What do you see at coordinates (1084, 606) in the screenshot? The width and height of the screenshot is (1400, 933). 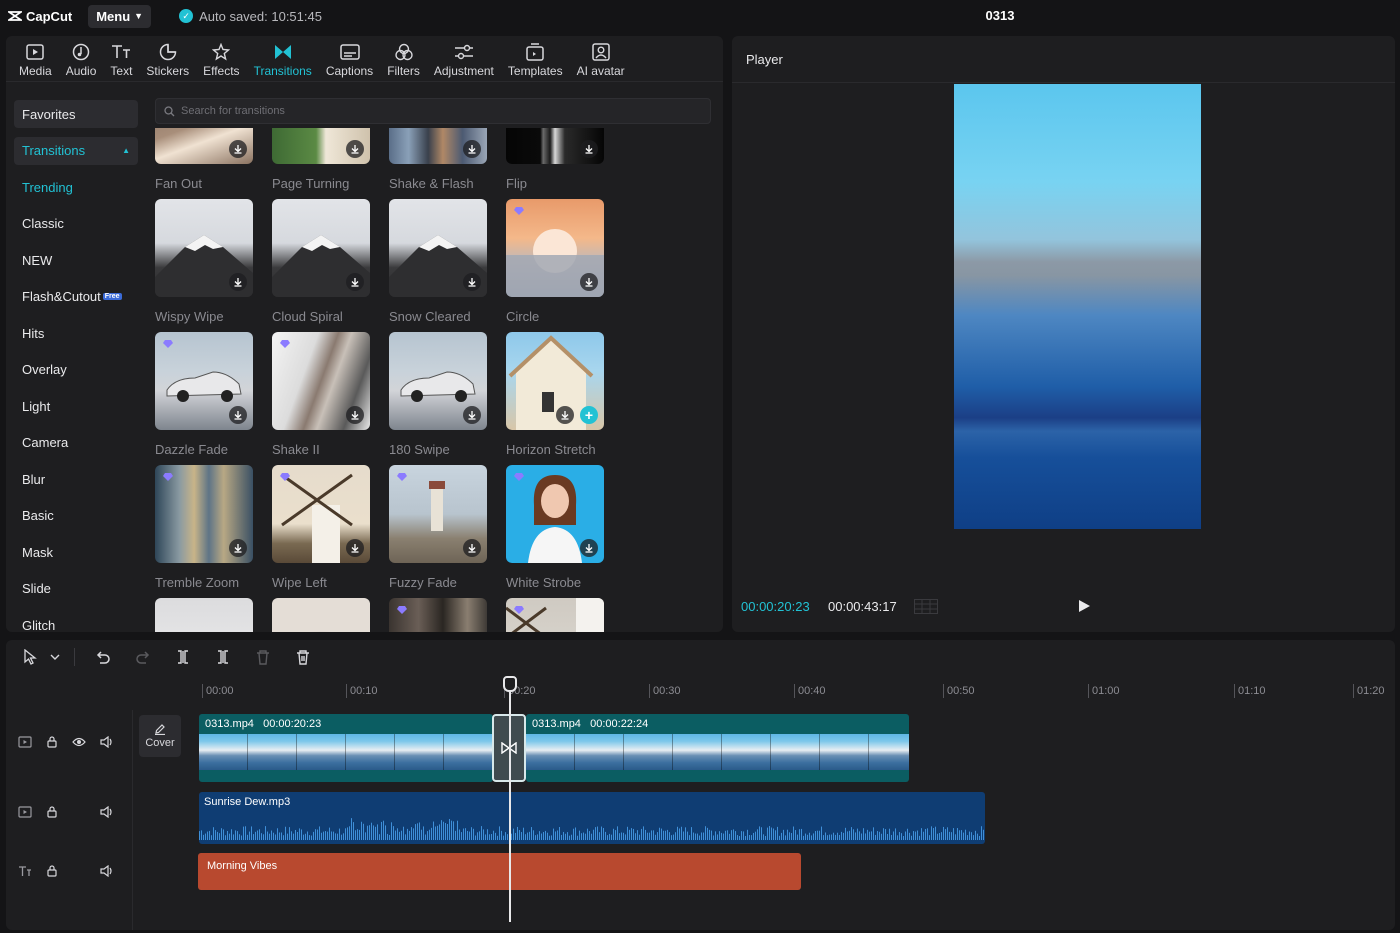 I see `play-icon` at bounding box center [1084, 606].